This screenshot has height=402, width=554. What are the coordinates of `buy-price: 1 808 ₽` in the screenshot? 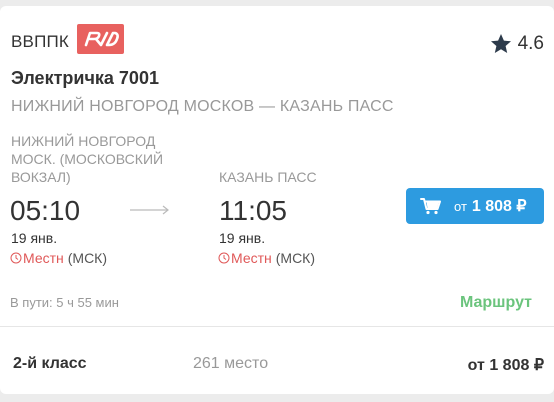 It's located at (499, 206).